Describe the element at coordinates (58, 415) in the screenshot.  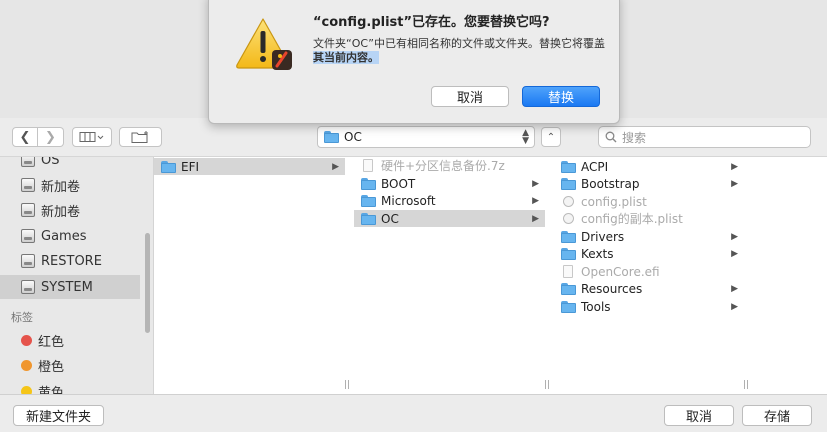
I see `new-folder-button: 新建文件夹` at that location.